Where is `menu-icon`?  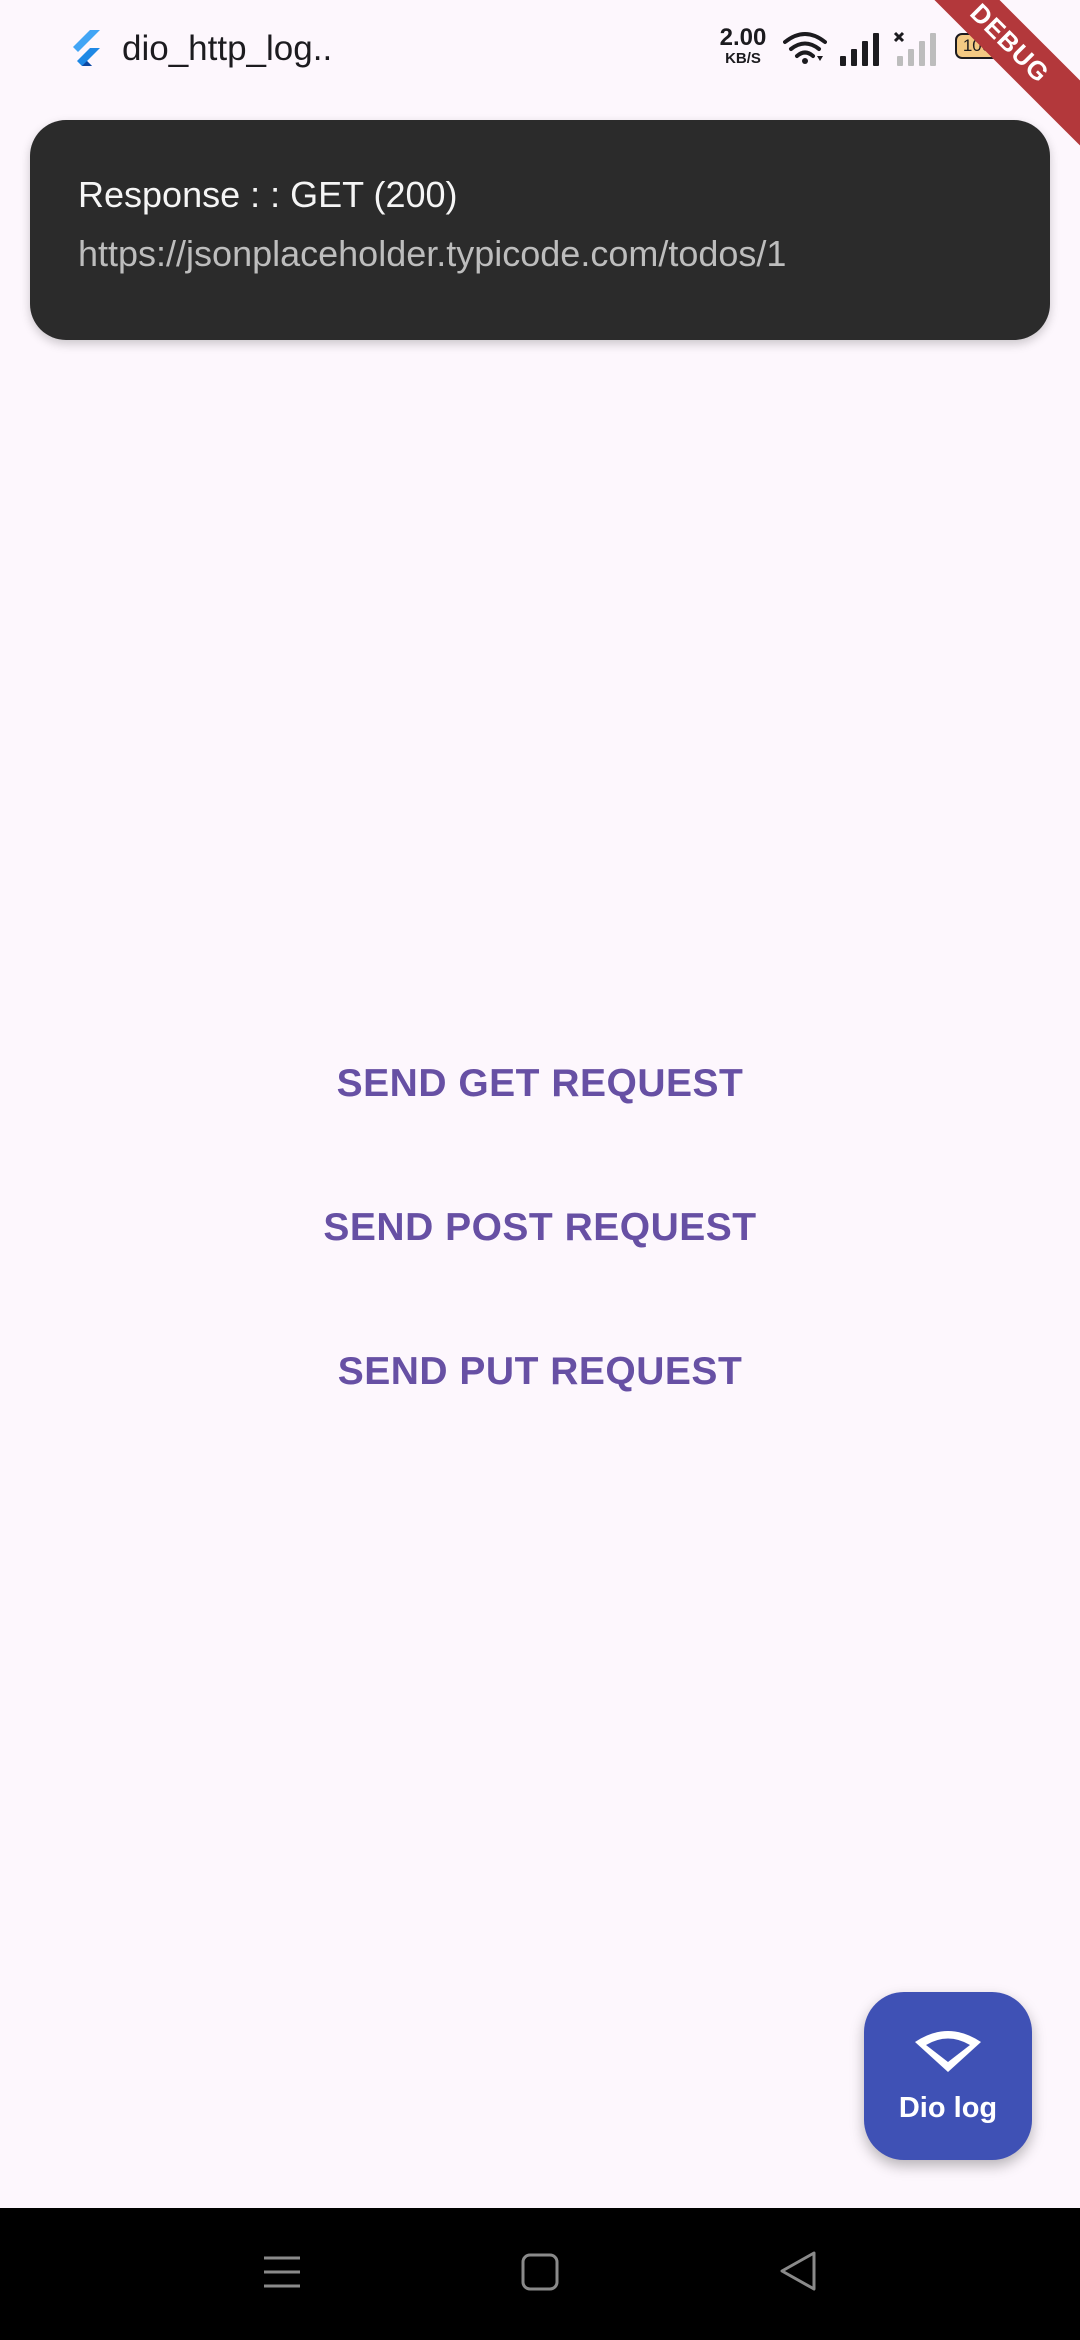 menu-icon is located at coordinates (282, 2272).